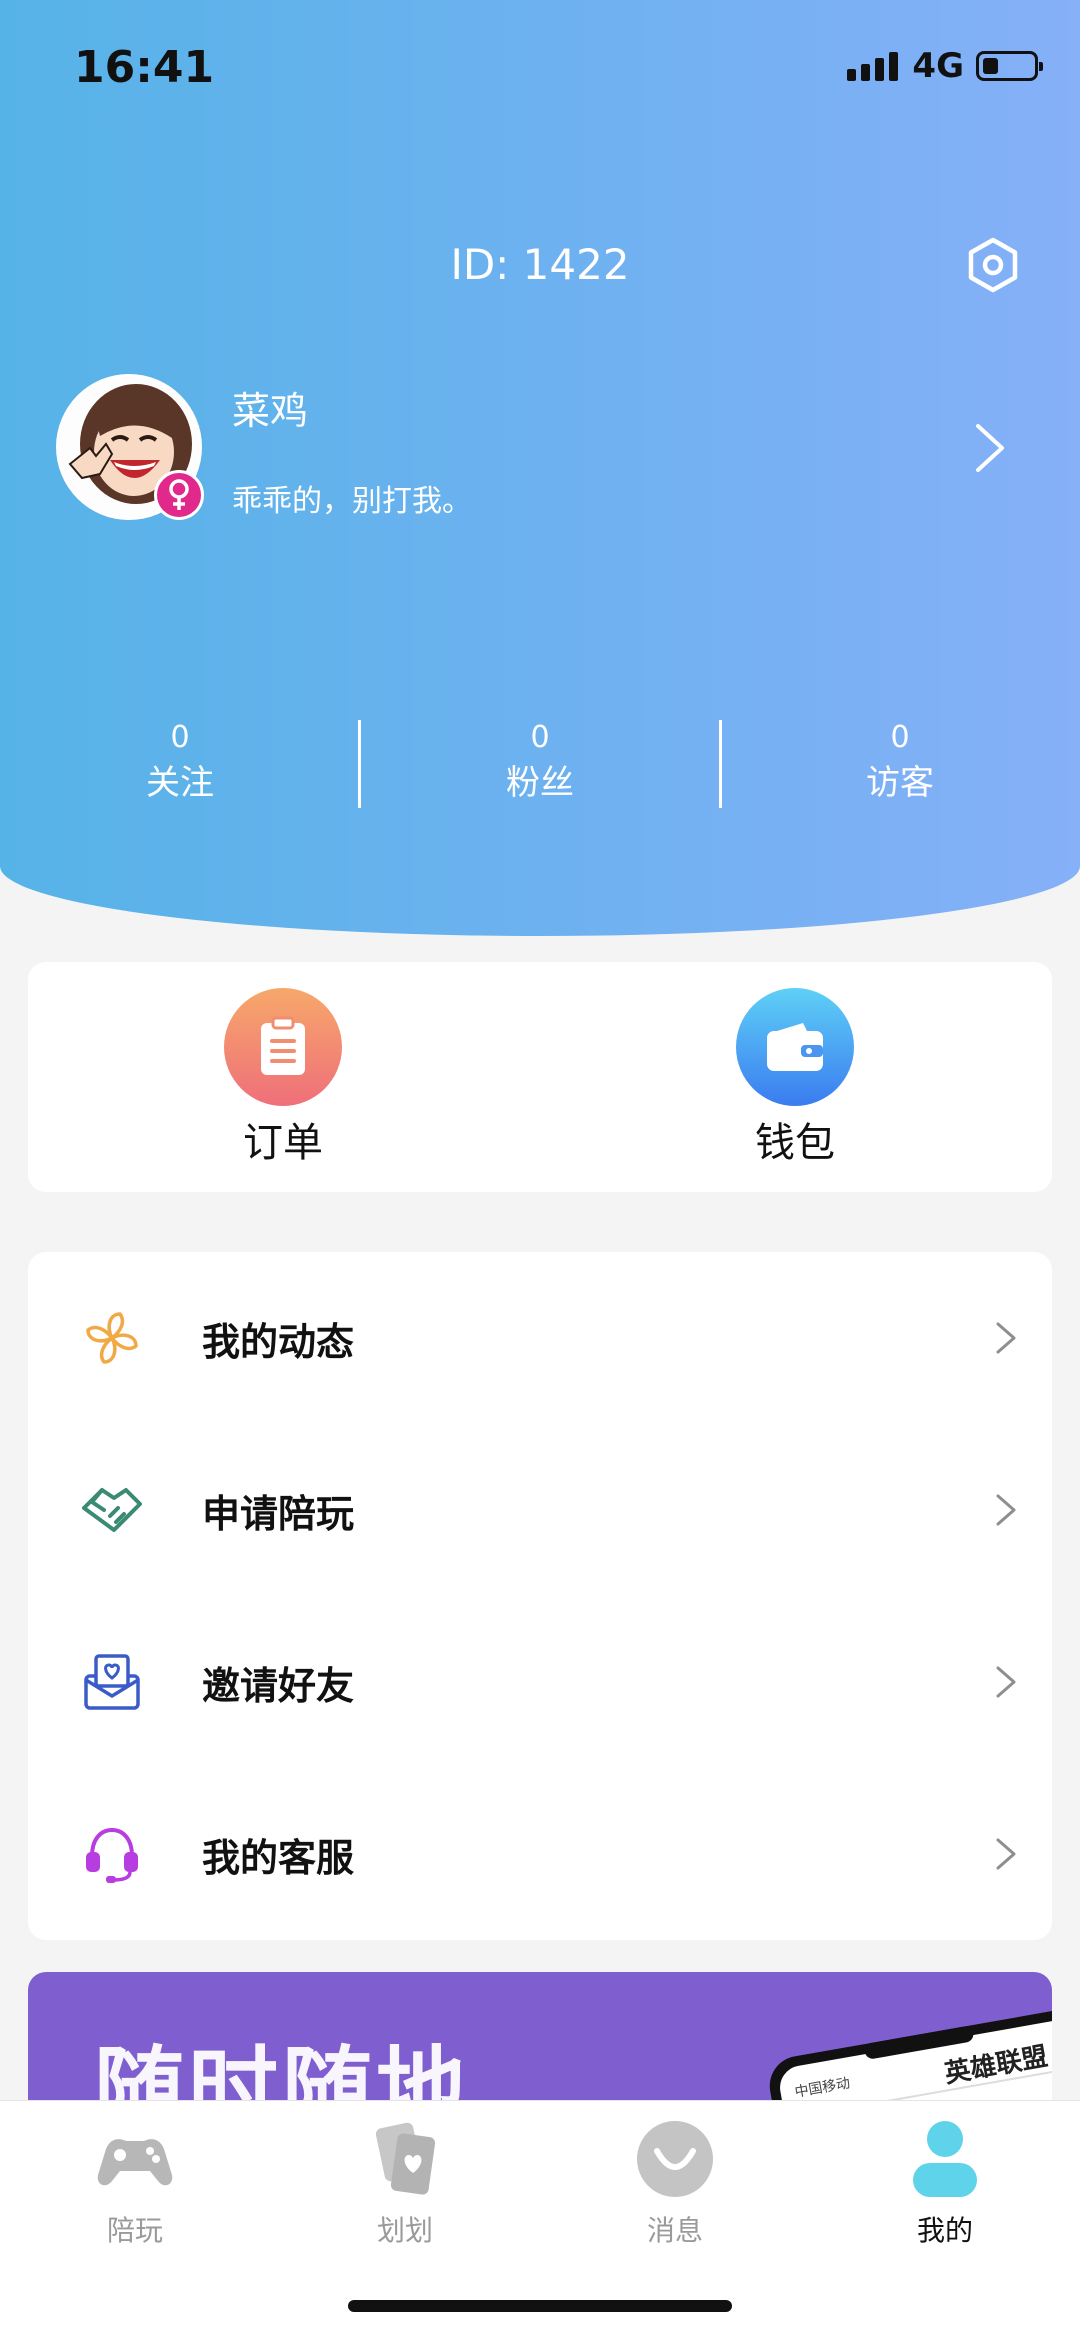 This screenshot has width=1080, height=2339. I want to click on menu-item-customer-service: 我的客服, so click(540, 1854).